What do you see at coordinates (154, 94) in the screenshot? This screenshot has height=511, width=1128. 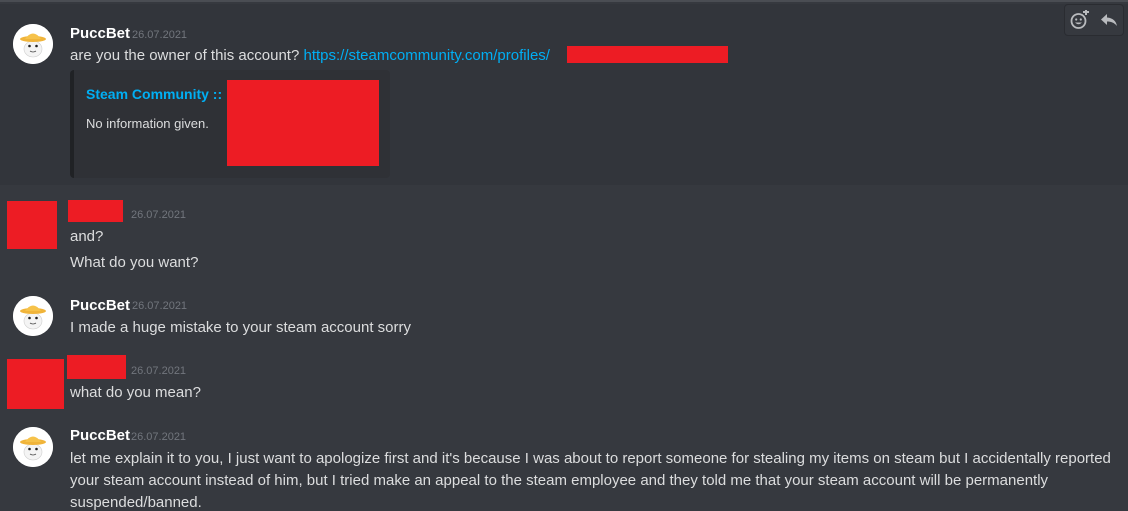 I see `embed-title: Steam Community ::` at bounding box center [154, 94].